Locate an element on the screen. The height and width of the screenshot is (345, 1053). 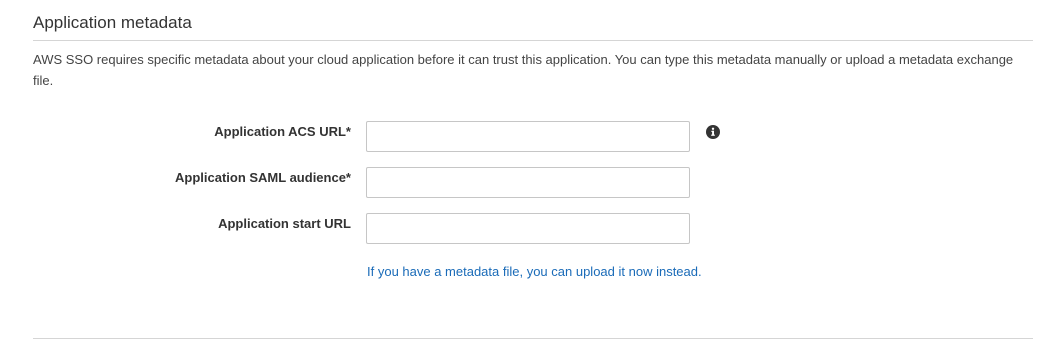
saml-audience-input is located at coordinates (528, 182).